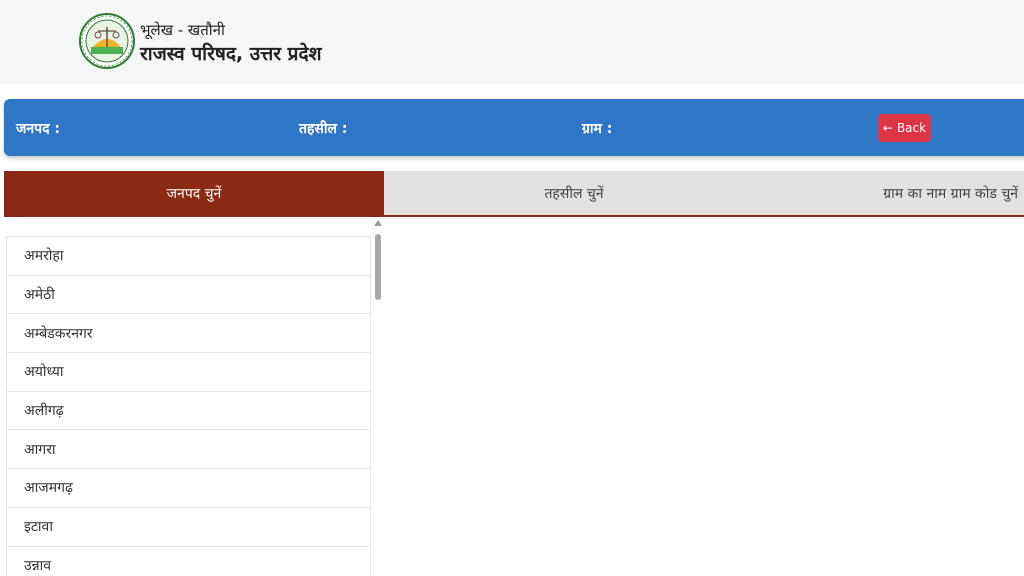 This screenshot has width=1024, height=576. What do you see at coordinates (911, 128) in the screenshot?
I see `back-button-label: Back` at bounding box center [911, 128].